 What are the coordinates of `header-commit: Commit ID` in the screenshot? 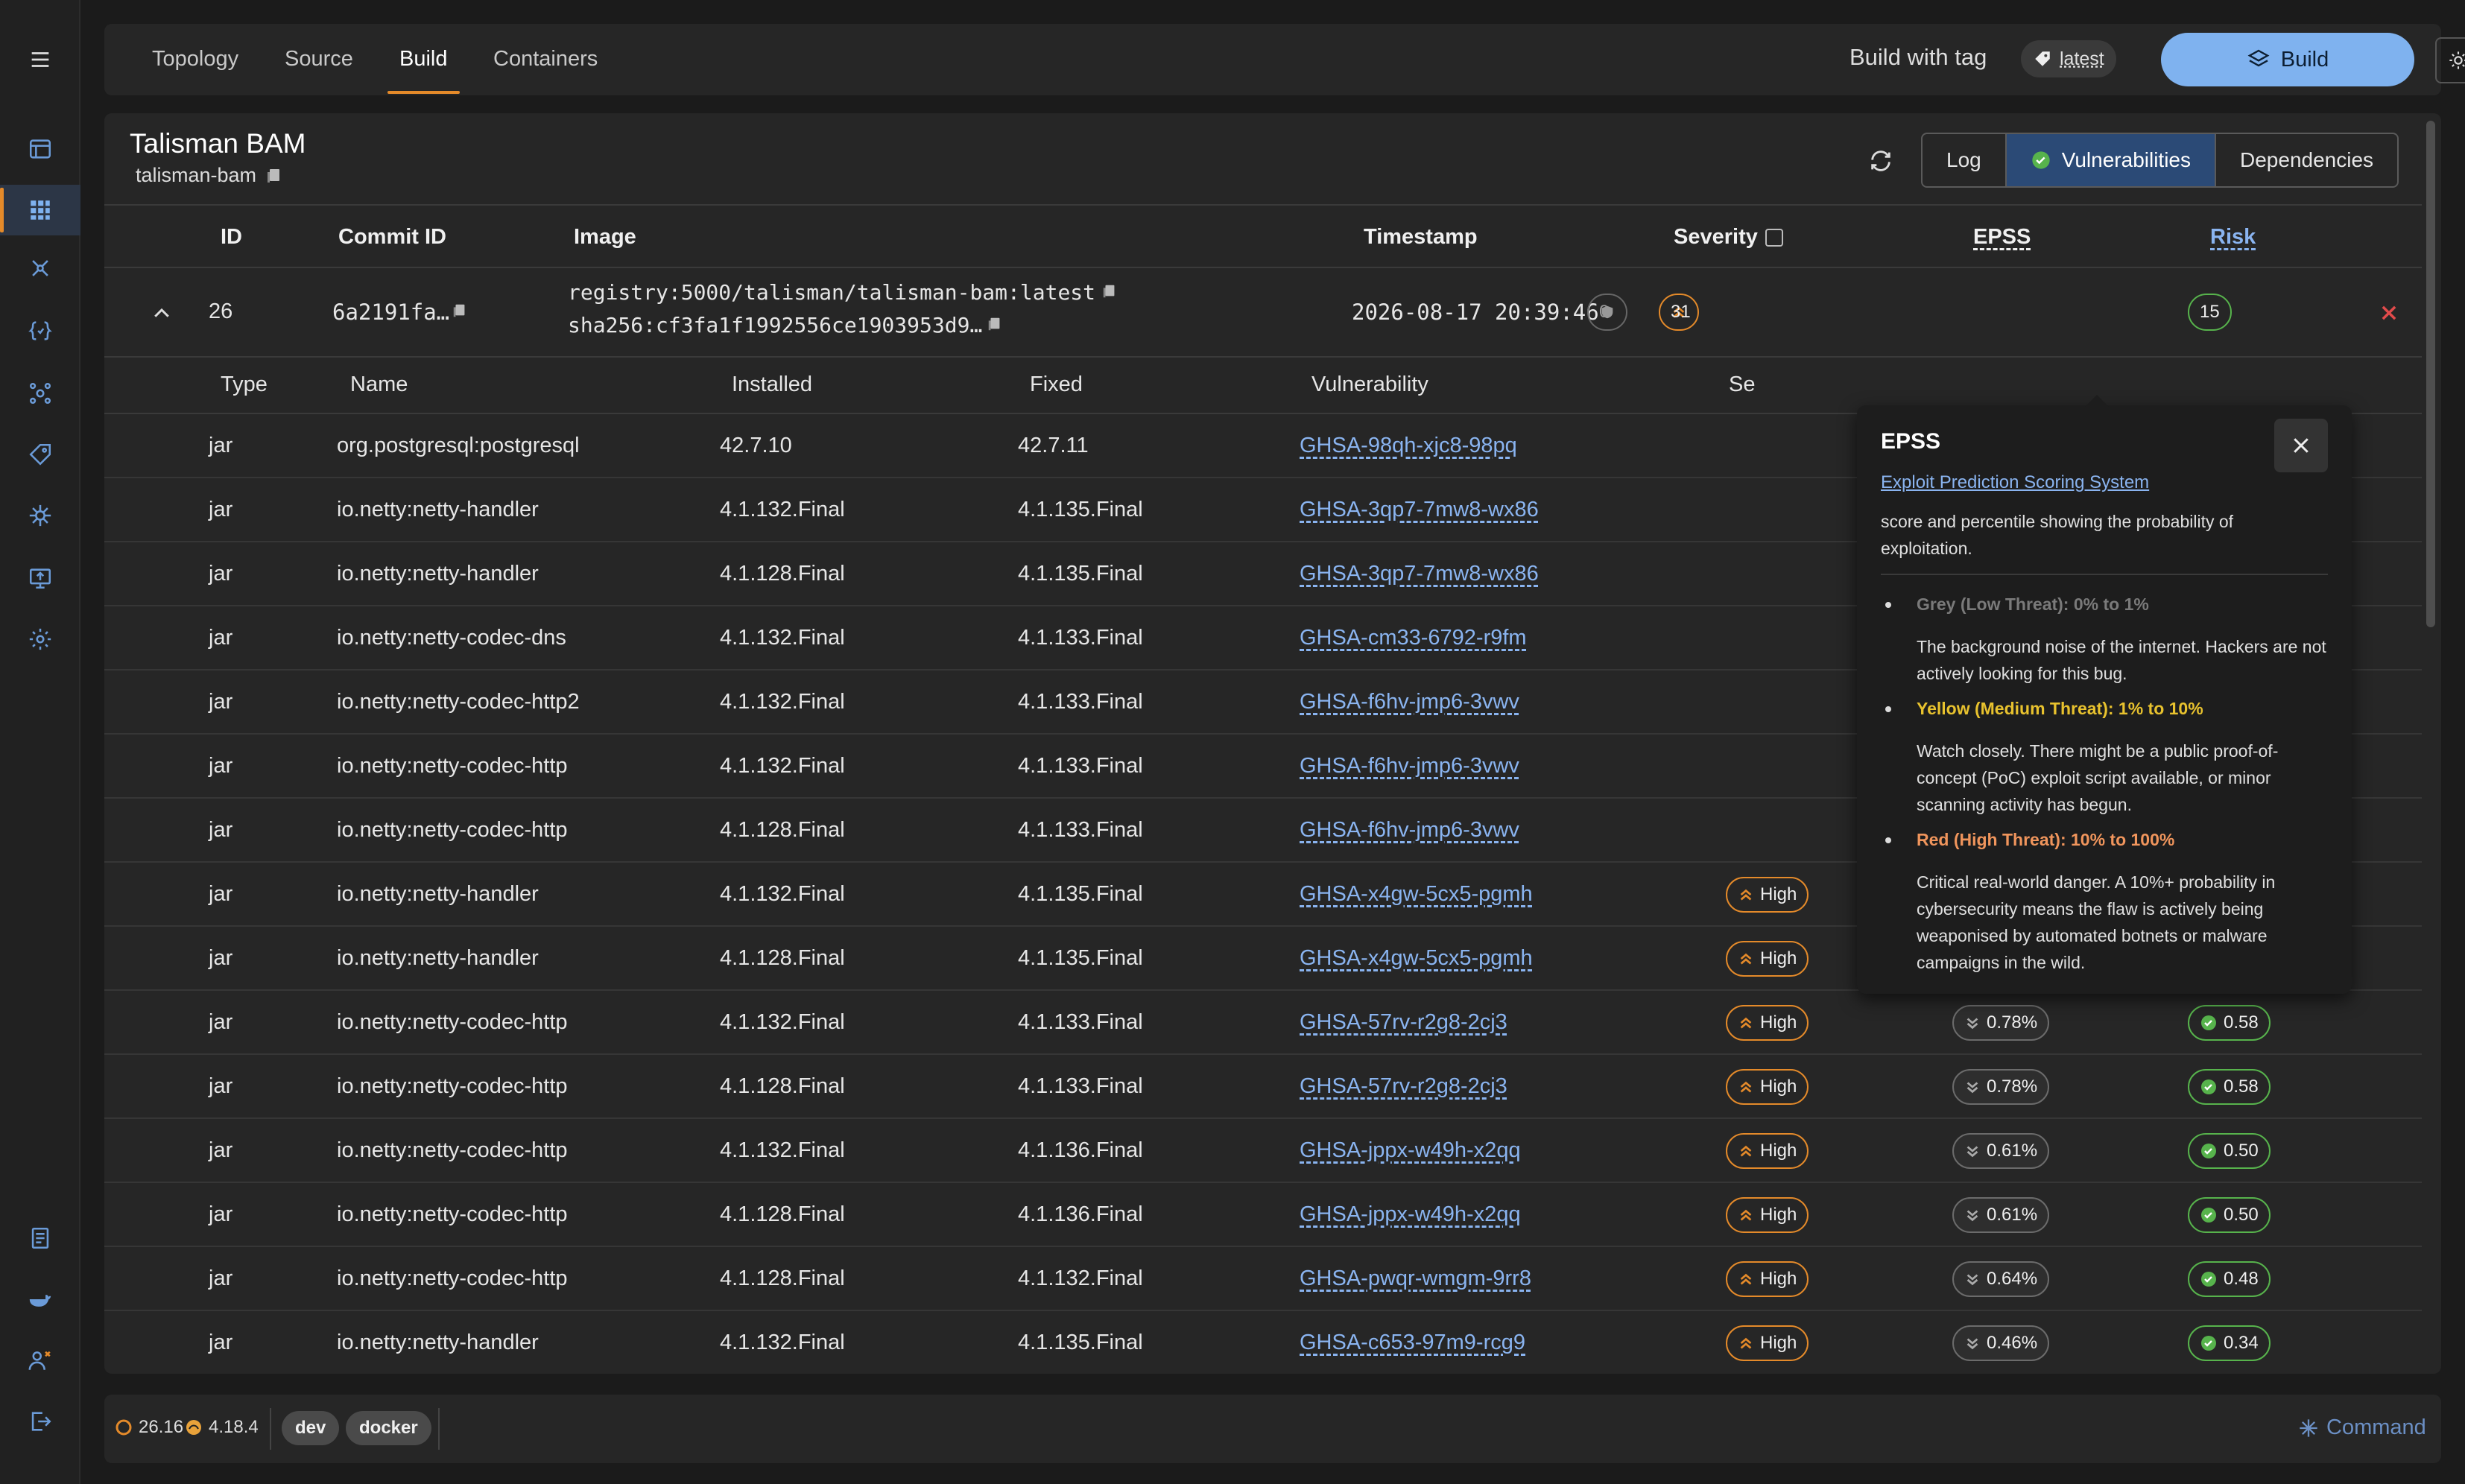 It's located at (392, 238).